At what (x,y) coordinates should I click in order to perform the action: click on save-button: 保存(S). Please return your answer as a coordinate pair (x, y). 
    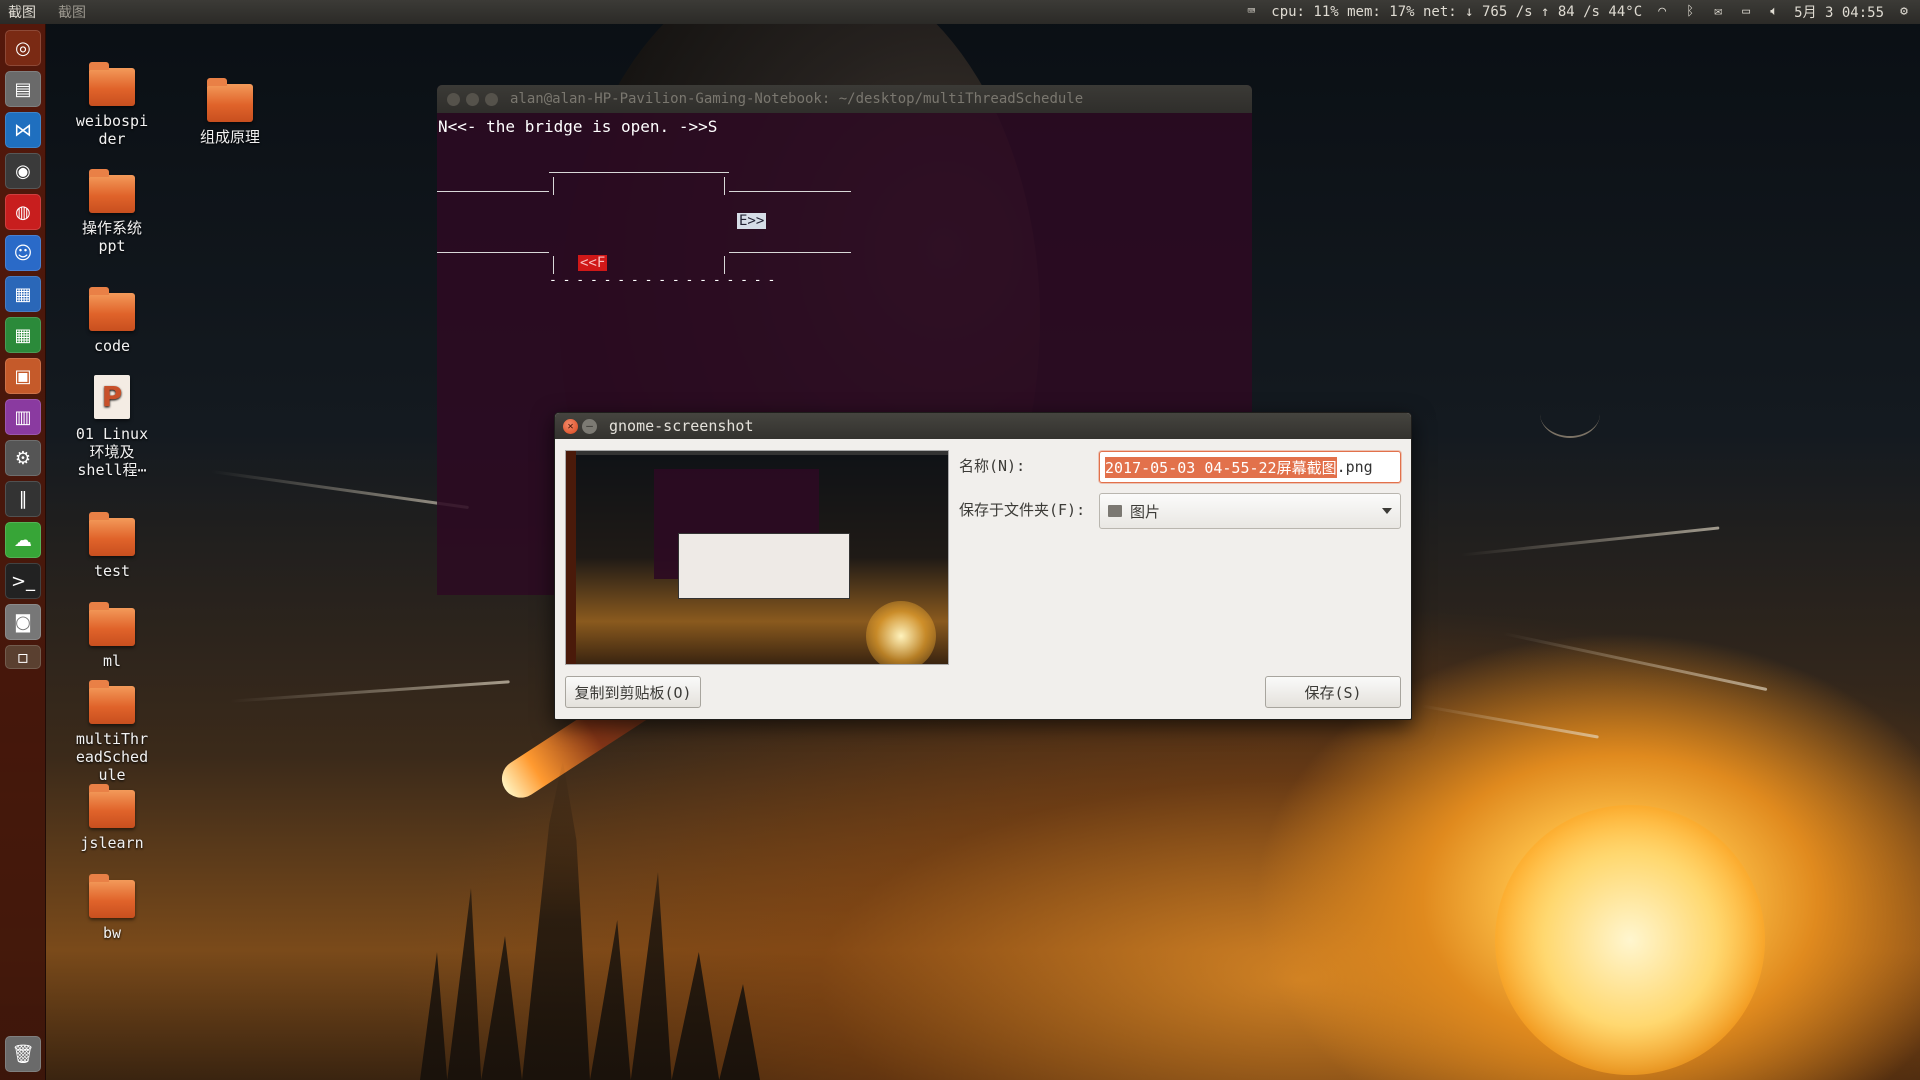
    Looking at the image, I should click on (1333, 692).